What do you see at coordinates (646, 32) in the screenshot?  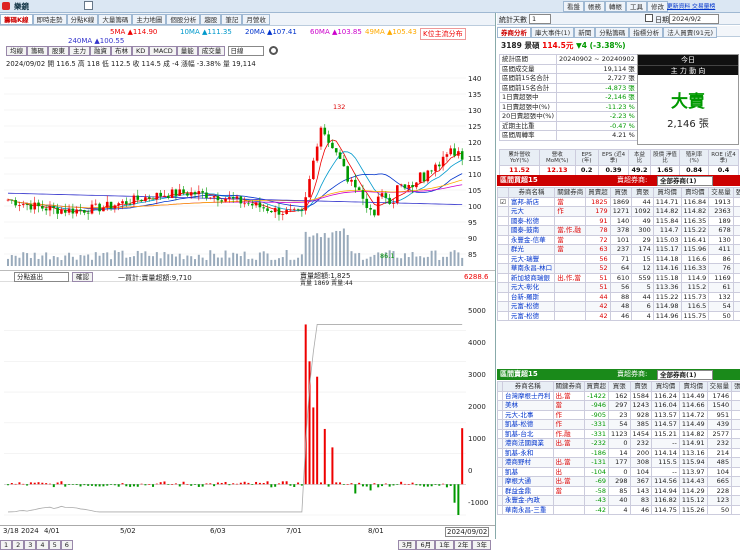 I see `tab-indicator: 指標分析` at bounding box center [646, 32].